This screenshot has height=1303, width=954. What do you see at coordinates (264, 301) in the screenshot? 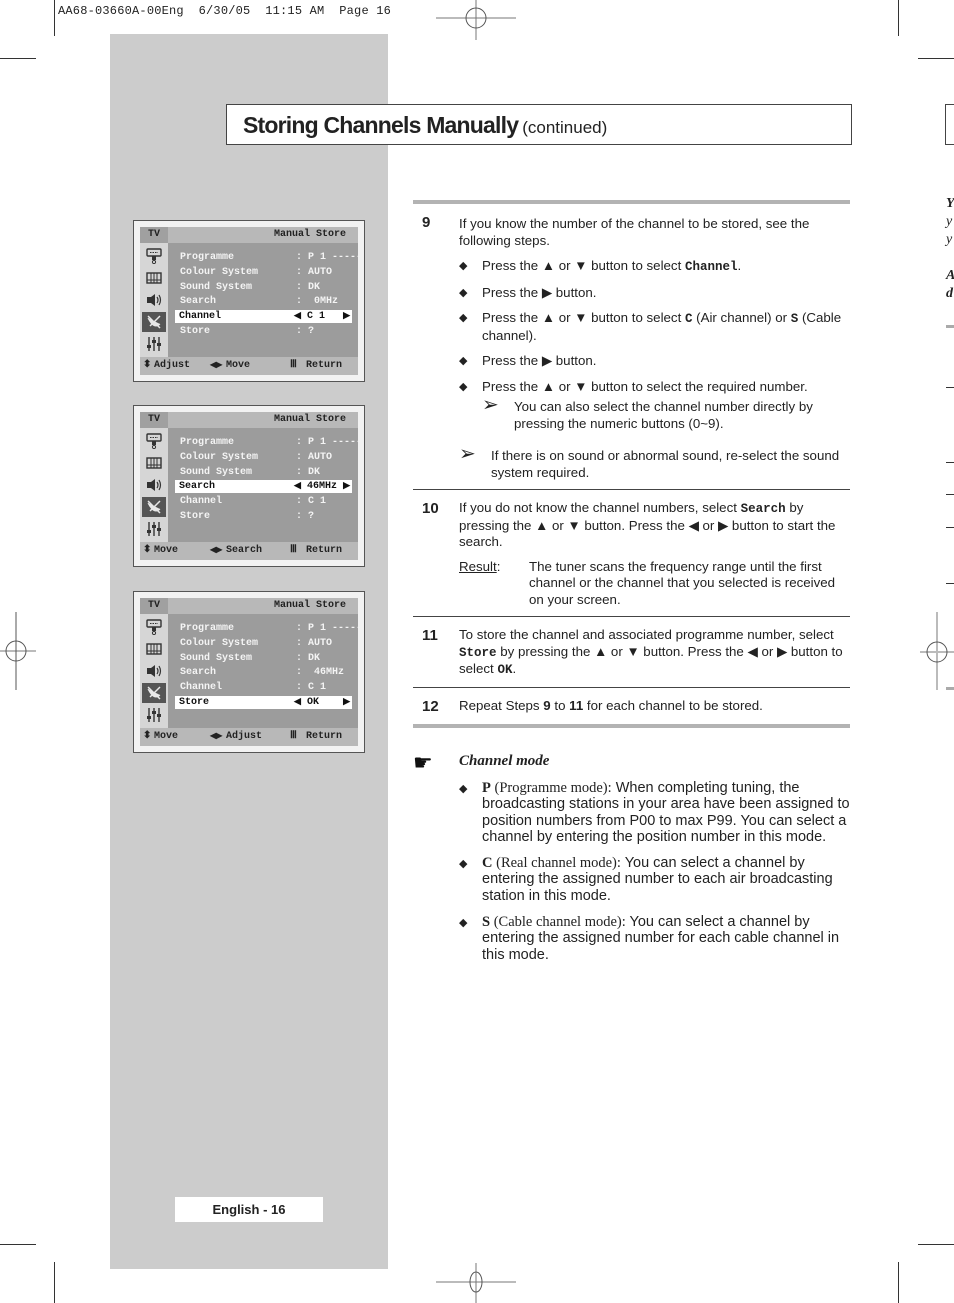
I see `osd-menu-row: Search: 0MHz` at bounding box center [264, 301].